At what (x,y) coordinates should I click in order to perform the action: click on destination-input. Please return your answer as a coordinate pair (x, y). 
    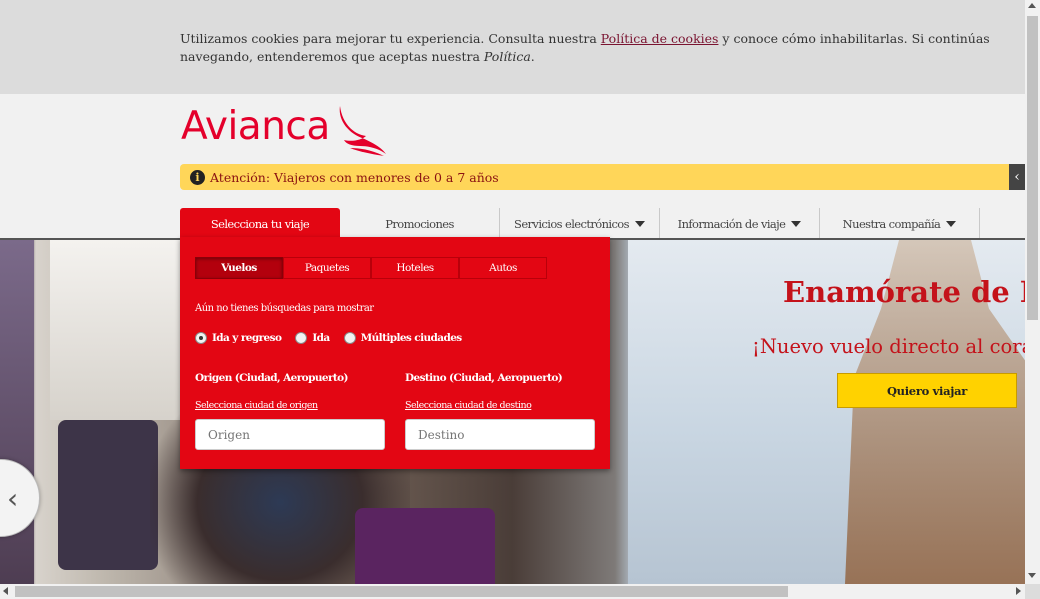
    Looking at the image, I should click on (500, 434).